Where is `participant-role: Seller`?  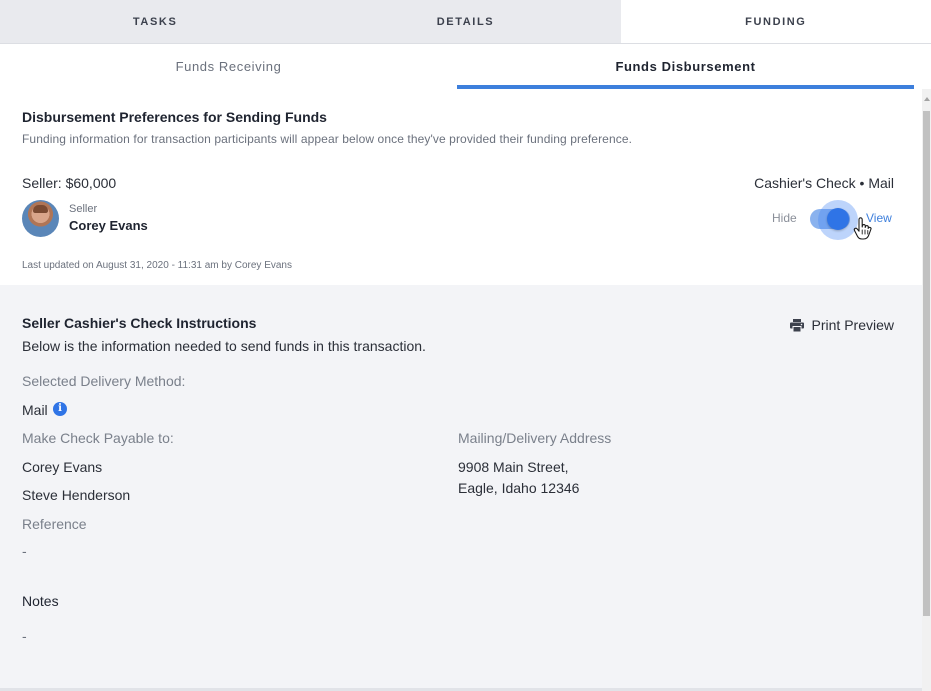
participant-role: Seller is located at coordinates (83, 209).